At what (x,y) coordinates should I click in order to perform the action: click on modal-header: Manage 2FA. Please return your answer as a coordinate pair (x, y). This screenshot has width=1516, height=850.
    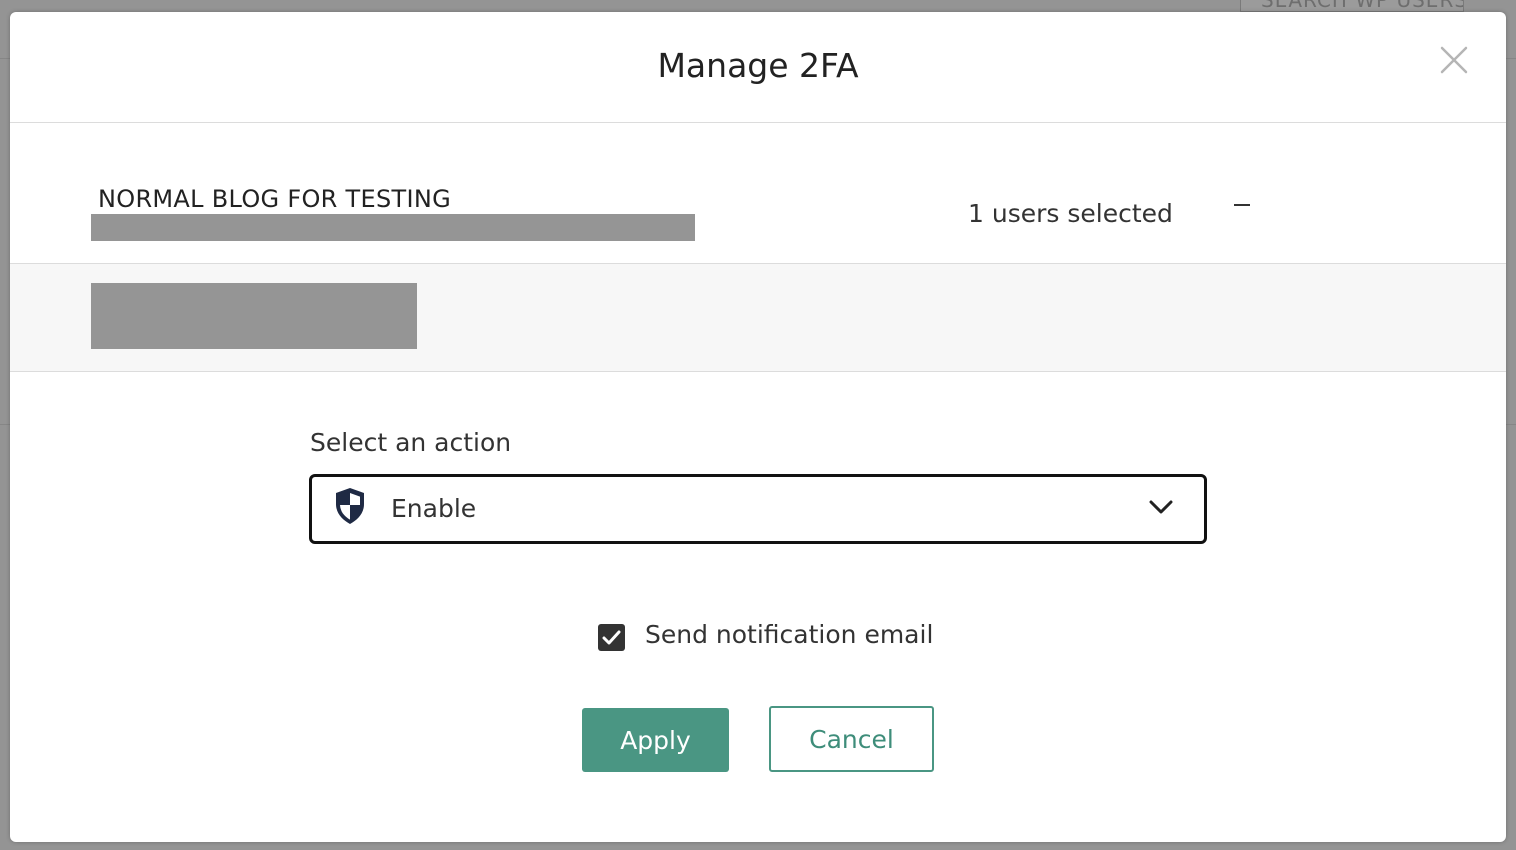
    Looking at the image, I should click on (758, 67).